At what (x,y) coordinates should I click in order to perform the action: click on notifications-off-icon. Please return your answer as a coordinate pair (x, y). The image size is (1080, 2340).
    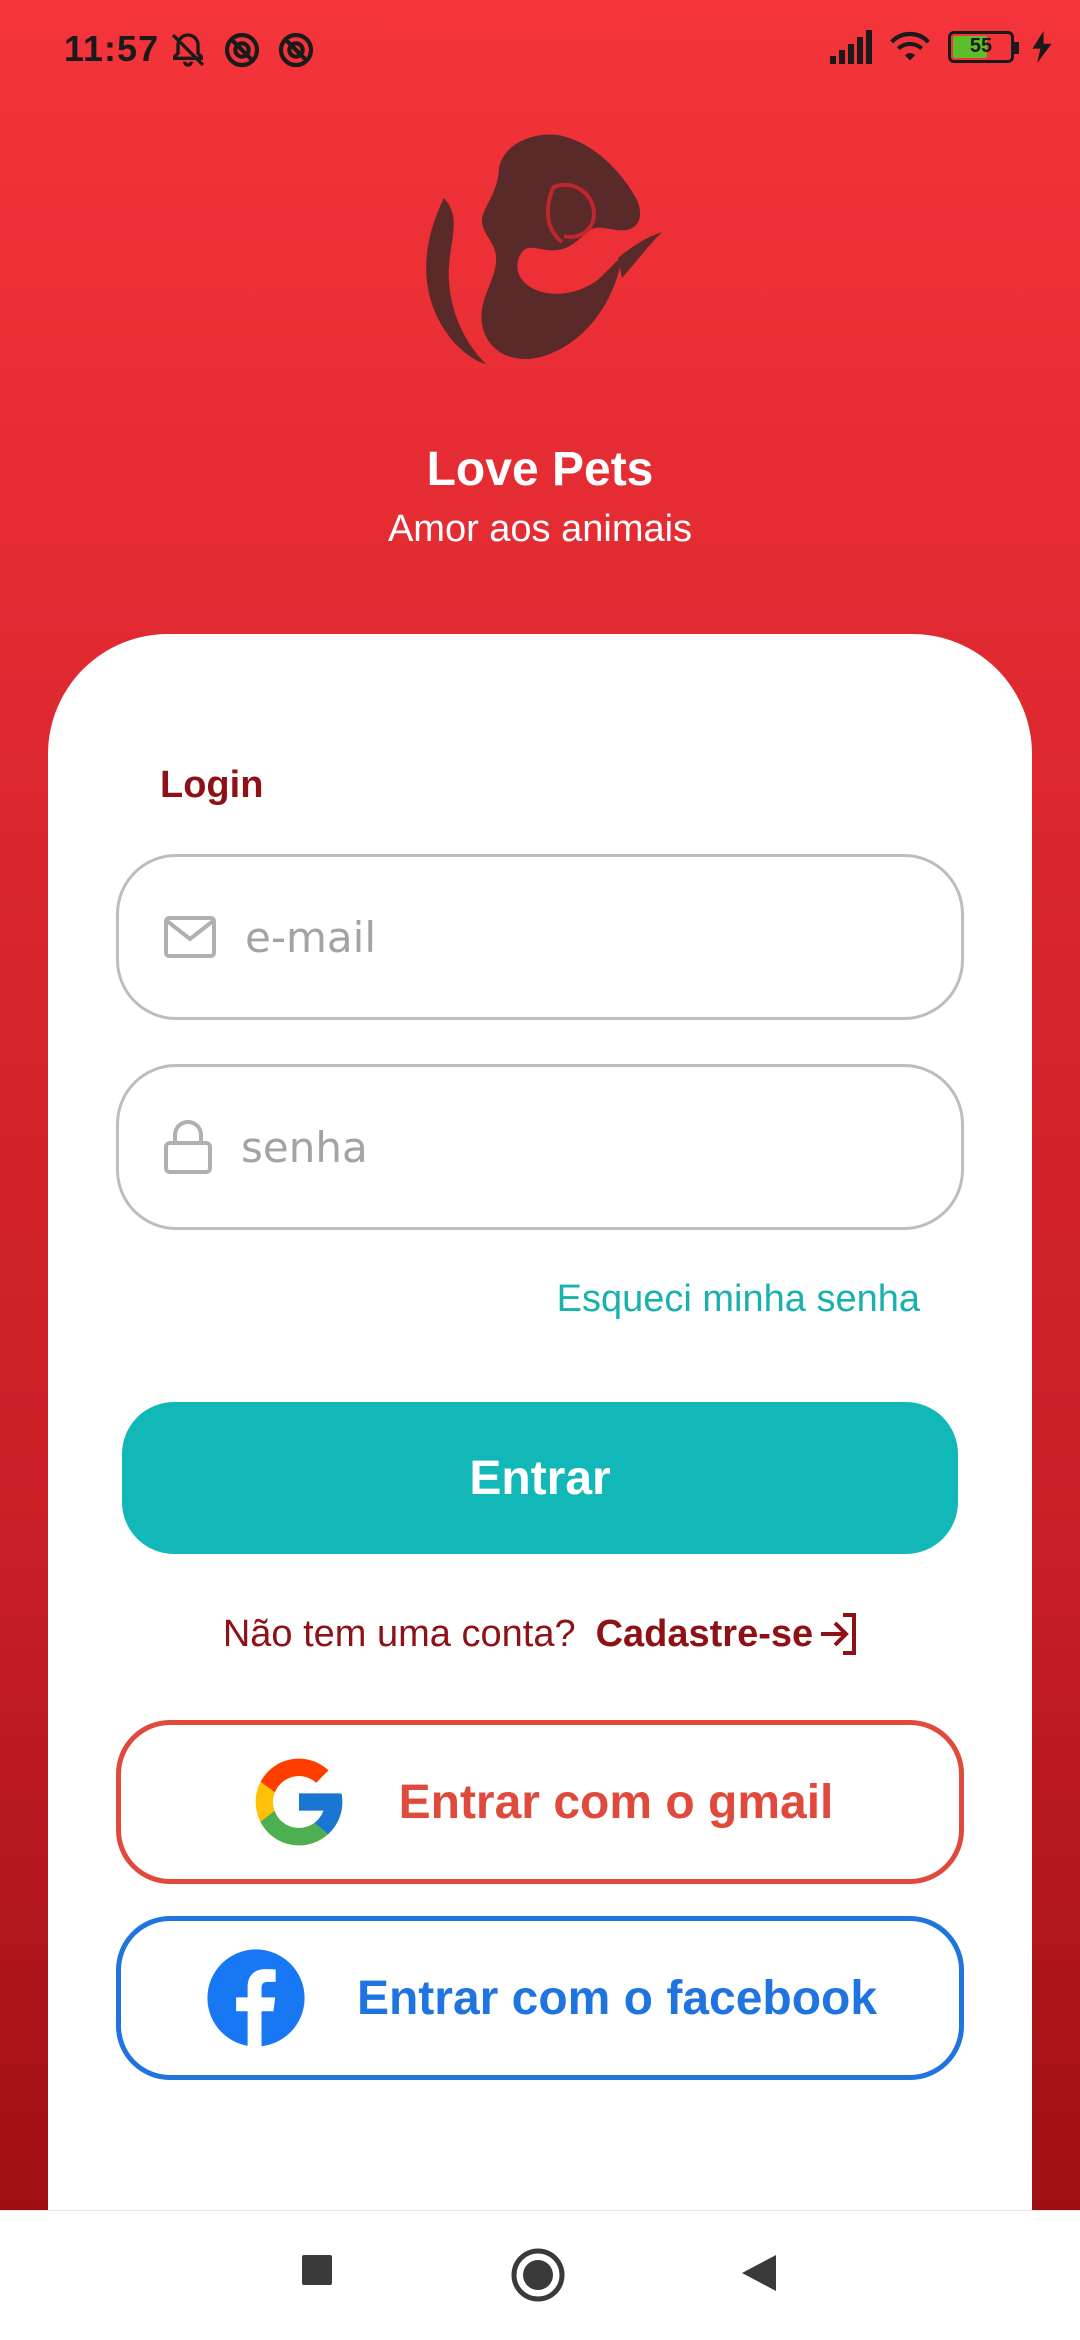
    Looking at the image, I should click on (188, 50).